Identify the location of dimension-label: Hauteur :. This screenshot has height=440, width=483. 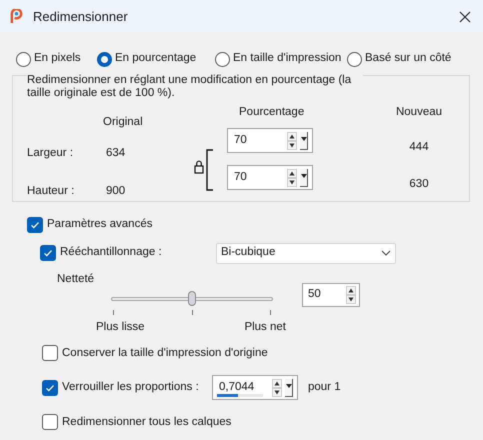
(51, 190).